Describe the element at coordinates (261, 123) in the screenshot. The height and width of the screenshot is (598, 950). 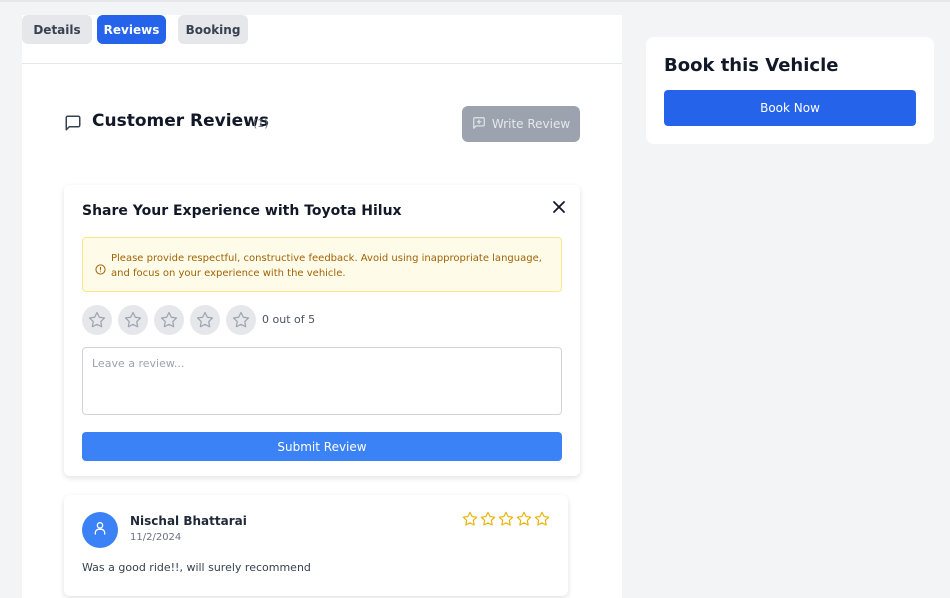
I see `reviews-count: (1)` at that location.